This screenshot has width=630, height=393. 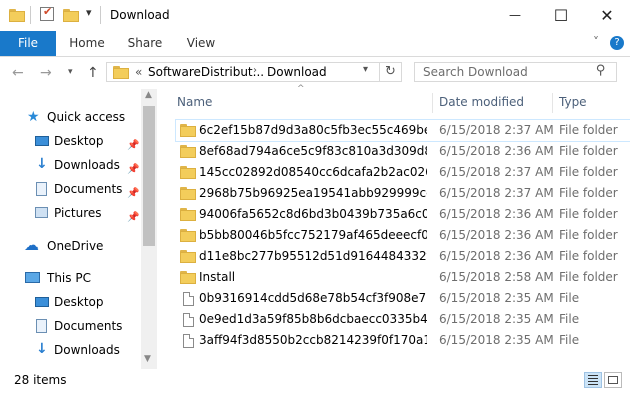 What do you see at coordinates (93, 73) in the screenshot?
I see `up-arrow-icon: ↑` at bounding box center [93, 73].